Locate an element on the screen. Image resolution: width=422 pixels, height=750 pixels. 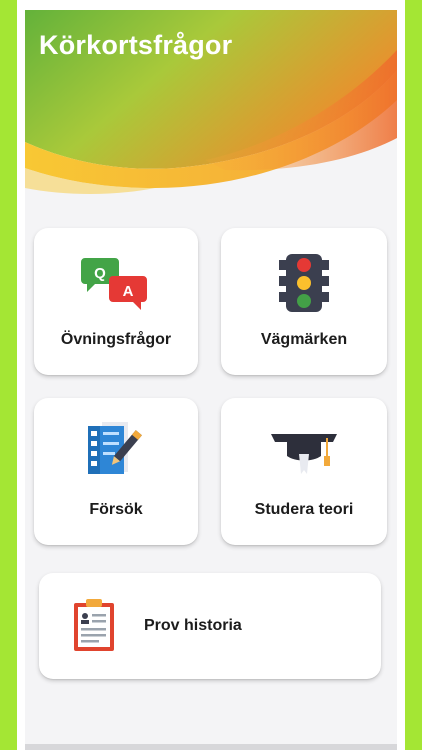
qa-chat-icon: Q A is located at coordinates (114, 284).